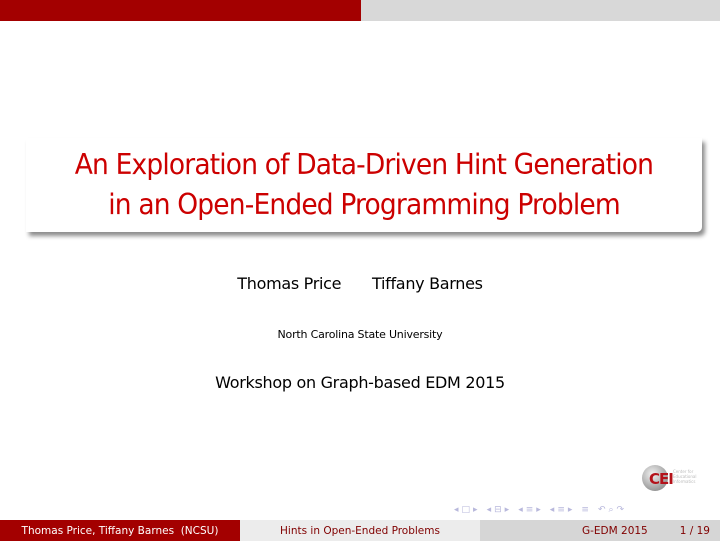 The image size is (720, 541). I want to click on prev-slide-icon: ◂, so click(456, 510).